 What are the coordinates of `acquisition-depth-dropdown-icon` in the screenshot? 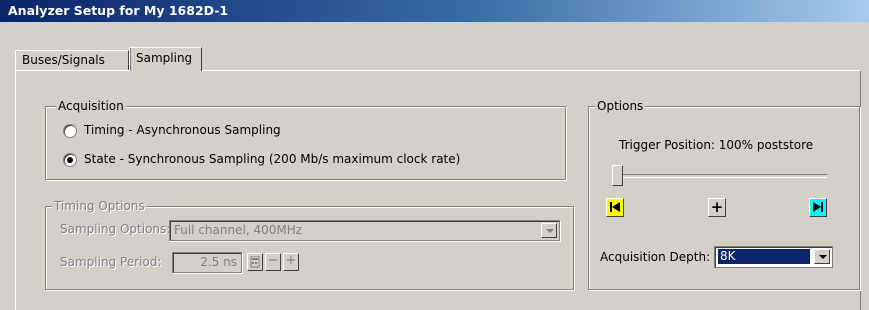 It's located at (822, 256).